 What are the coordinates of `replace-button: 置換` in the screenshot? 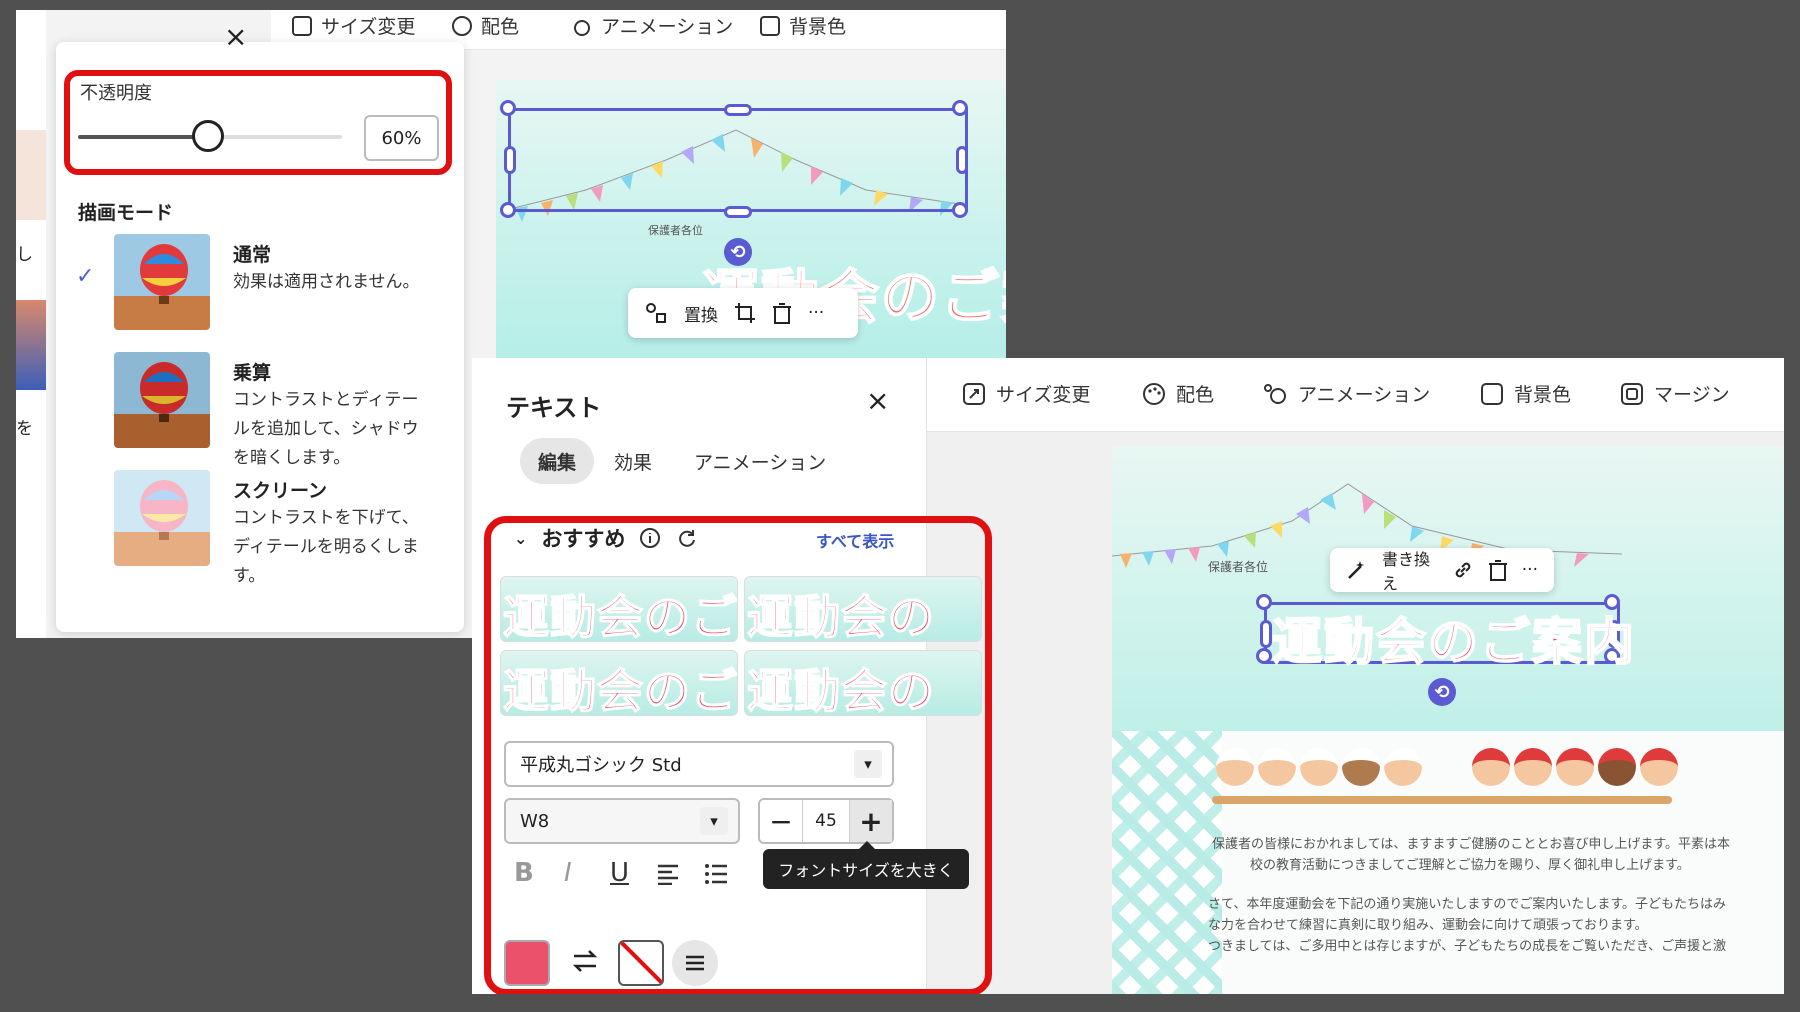 It's located at (701, 313).